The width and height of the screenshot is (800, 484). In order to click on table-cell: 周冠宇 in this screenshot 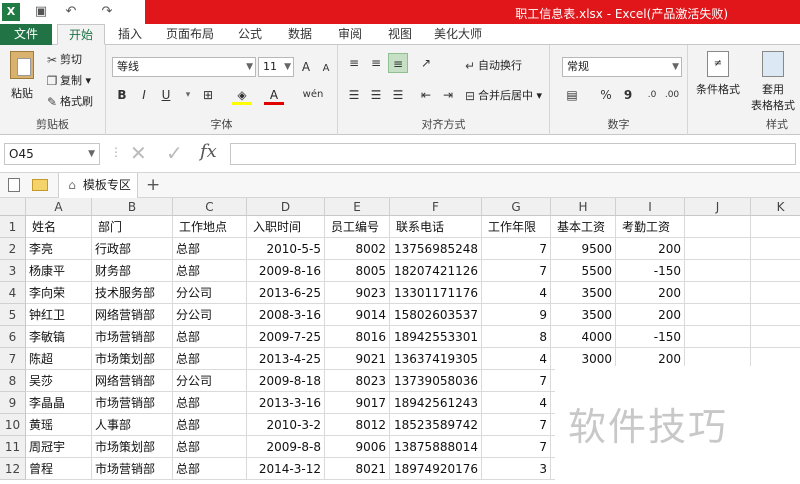, I will do `click(59, 447)`.